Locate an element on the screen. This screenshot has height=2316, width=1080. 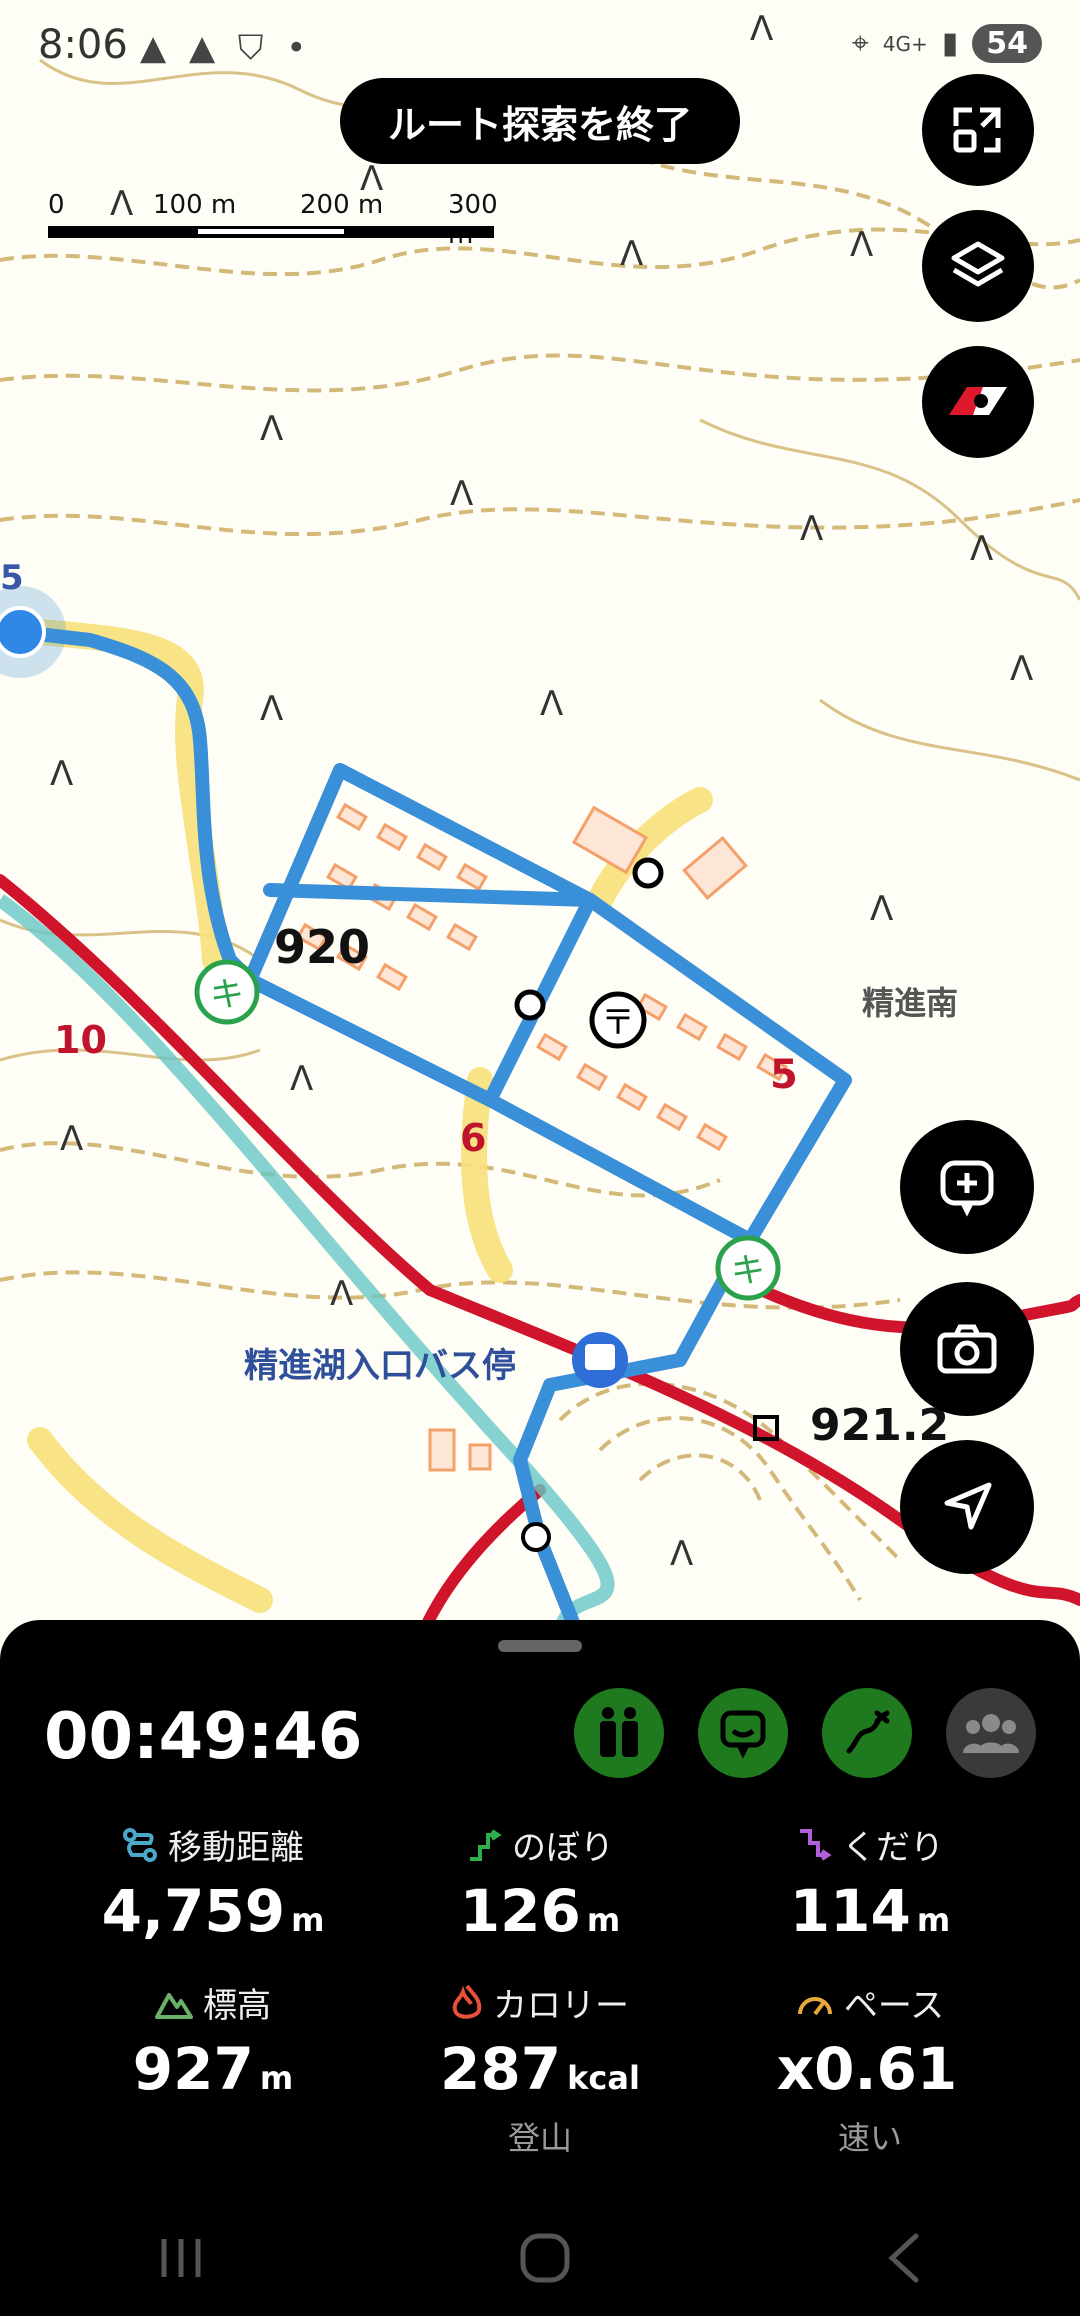
collapse-button is located at coordinates (978, 130).